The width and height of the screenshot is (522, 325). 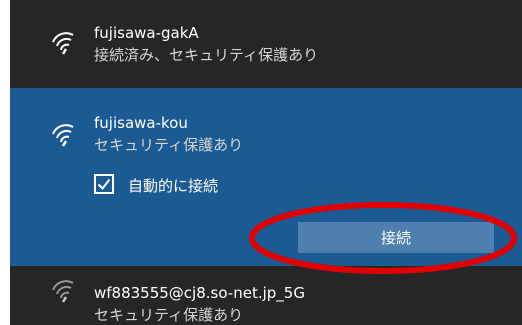 I want to click on auto-connect-label: 自動的に接続, so click(x=173, y=186).